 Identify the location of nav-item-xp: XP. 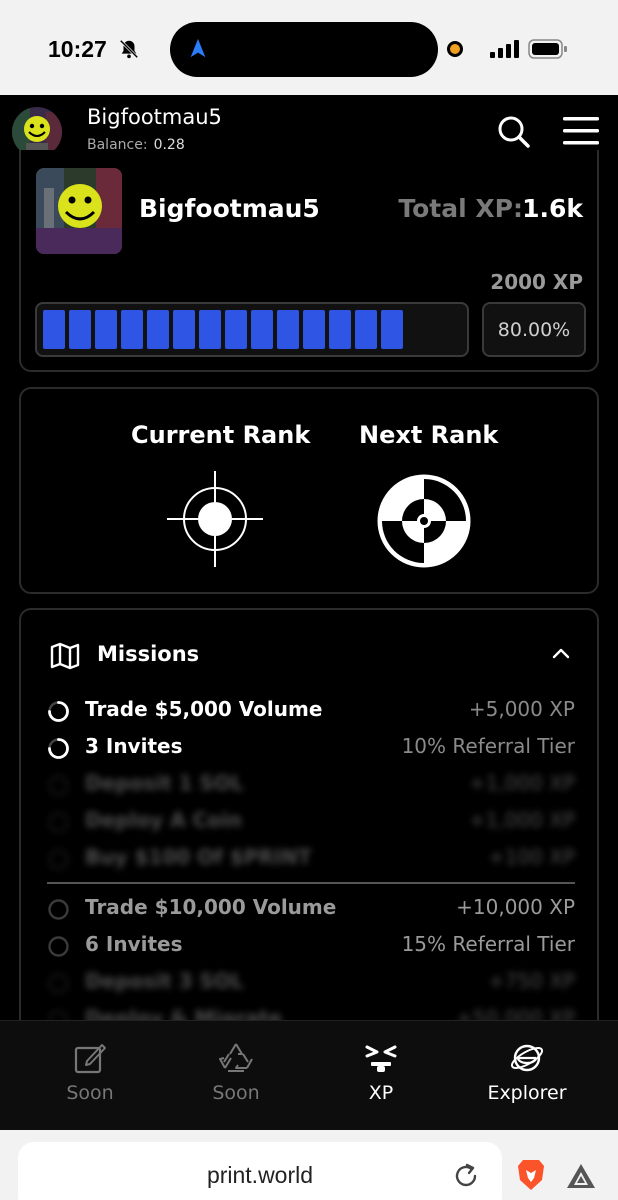
(381, 1076).